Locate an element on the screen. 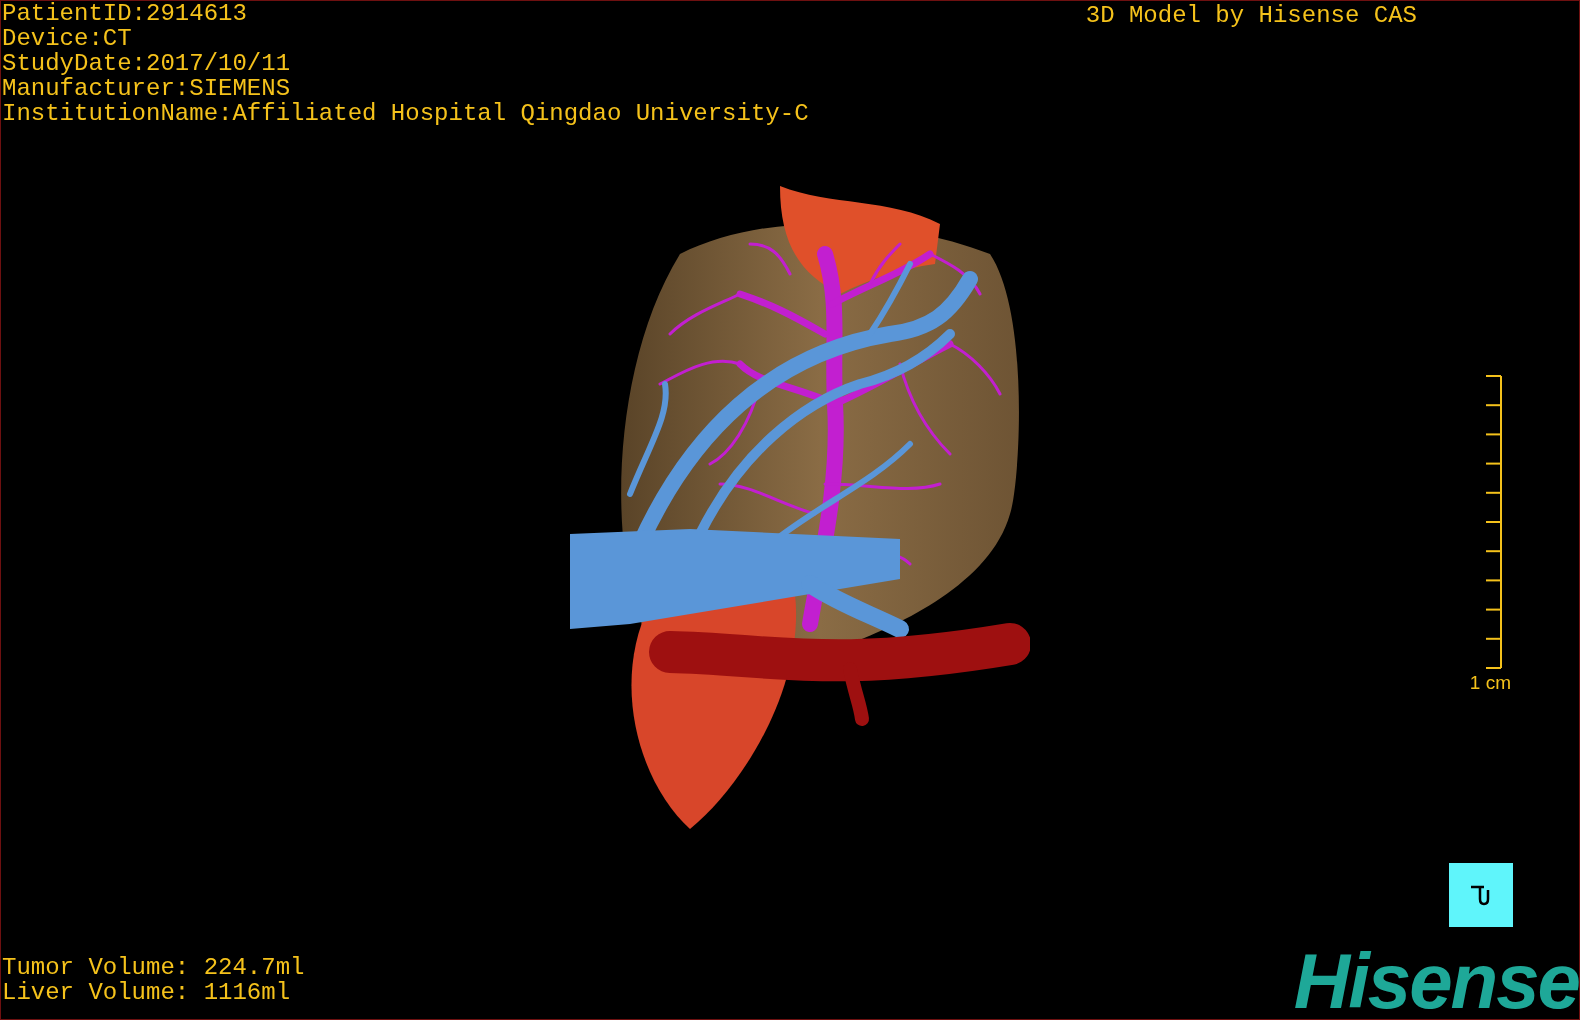  patient-info-text: PatientID:2914613 is located at coordinates (125, 13).